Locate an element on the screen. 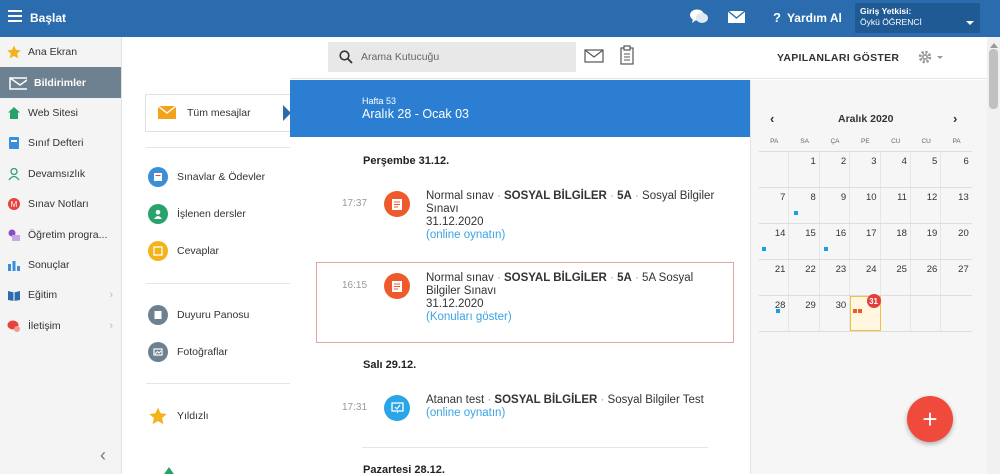  calendar-day: 8 is located at coordinates (804, 205).